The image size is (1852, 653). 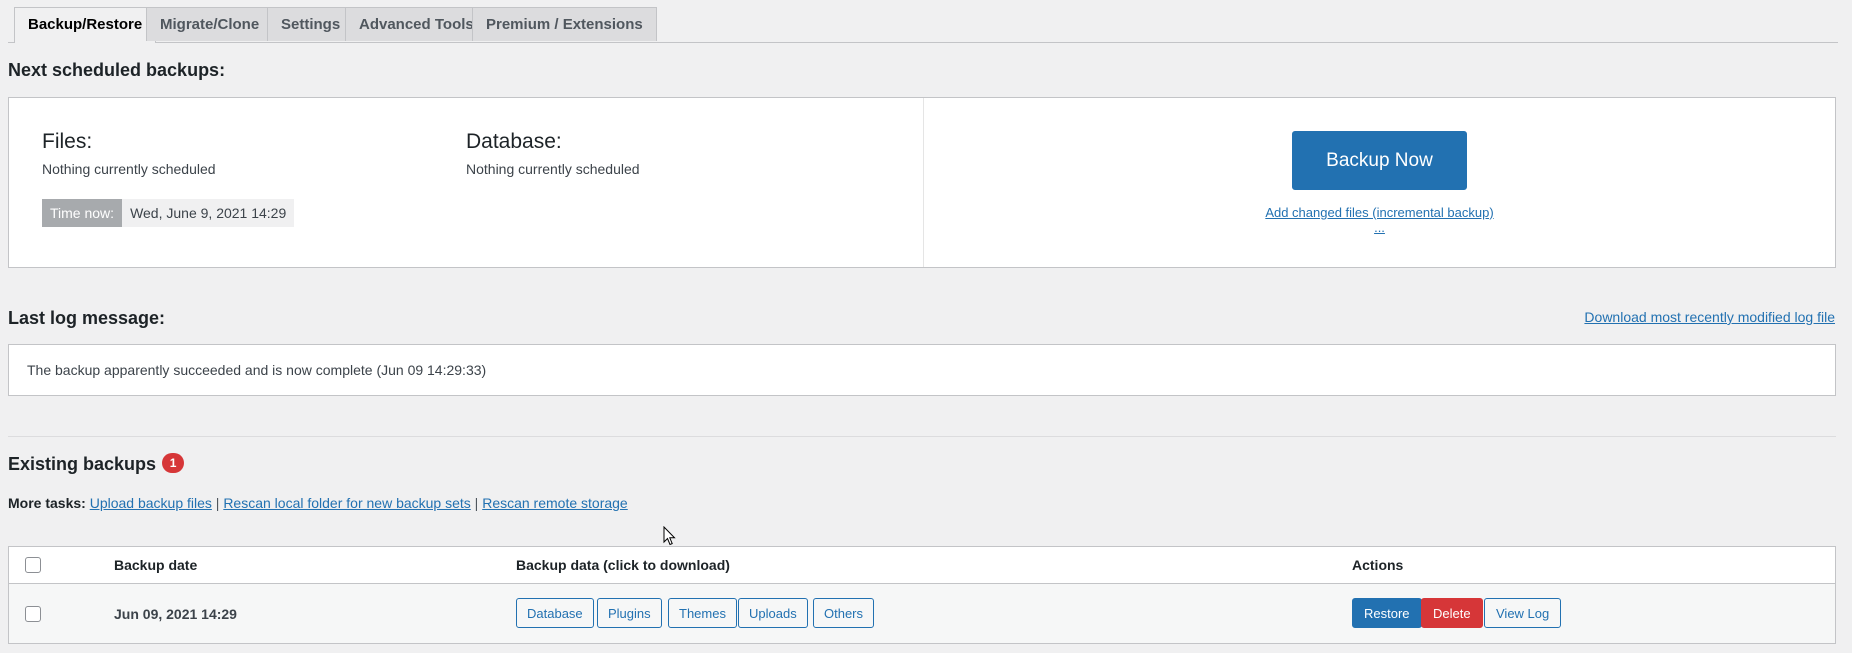 What do you see at coordinates (47, 503) in the screenshot?
I see `more-tasks-label: More tasks:` at bounding box center [47, 503].